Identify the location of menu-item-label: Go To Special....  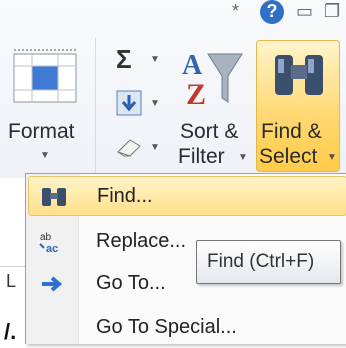
(166, 327).